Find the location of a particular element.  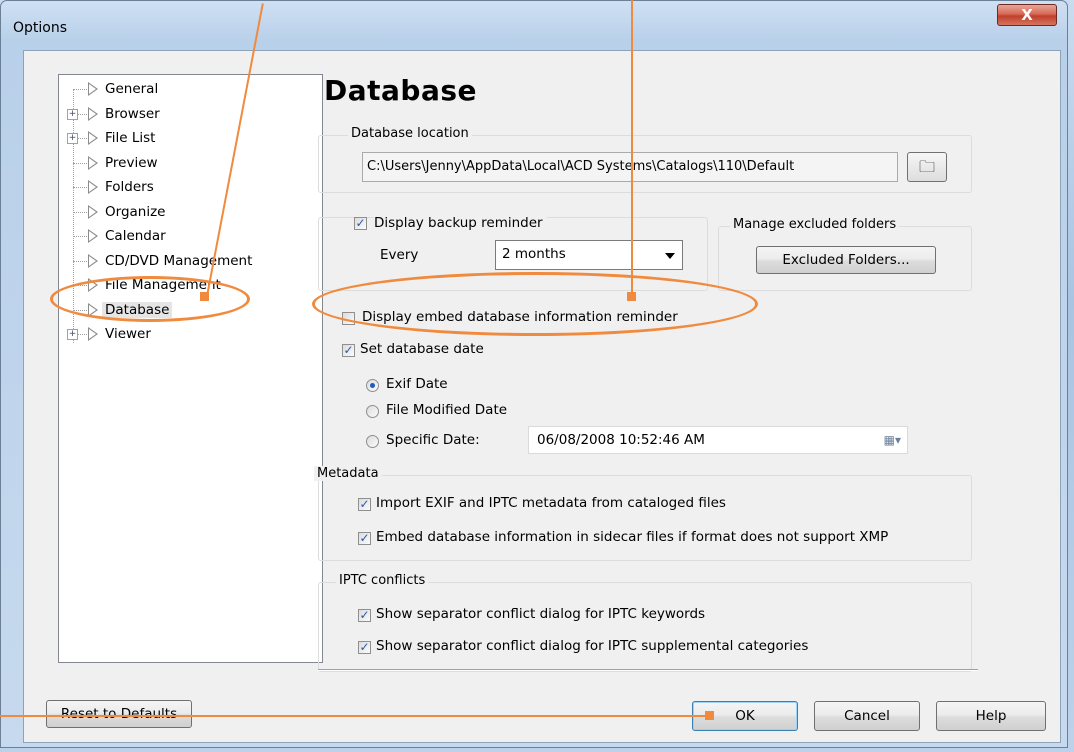

tree-item-folders: Folders is located at coordinates (184, 188).